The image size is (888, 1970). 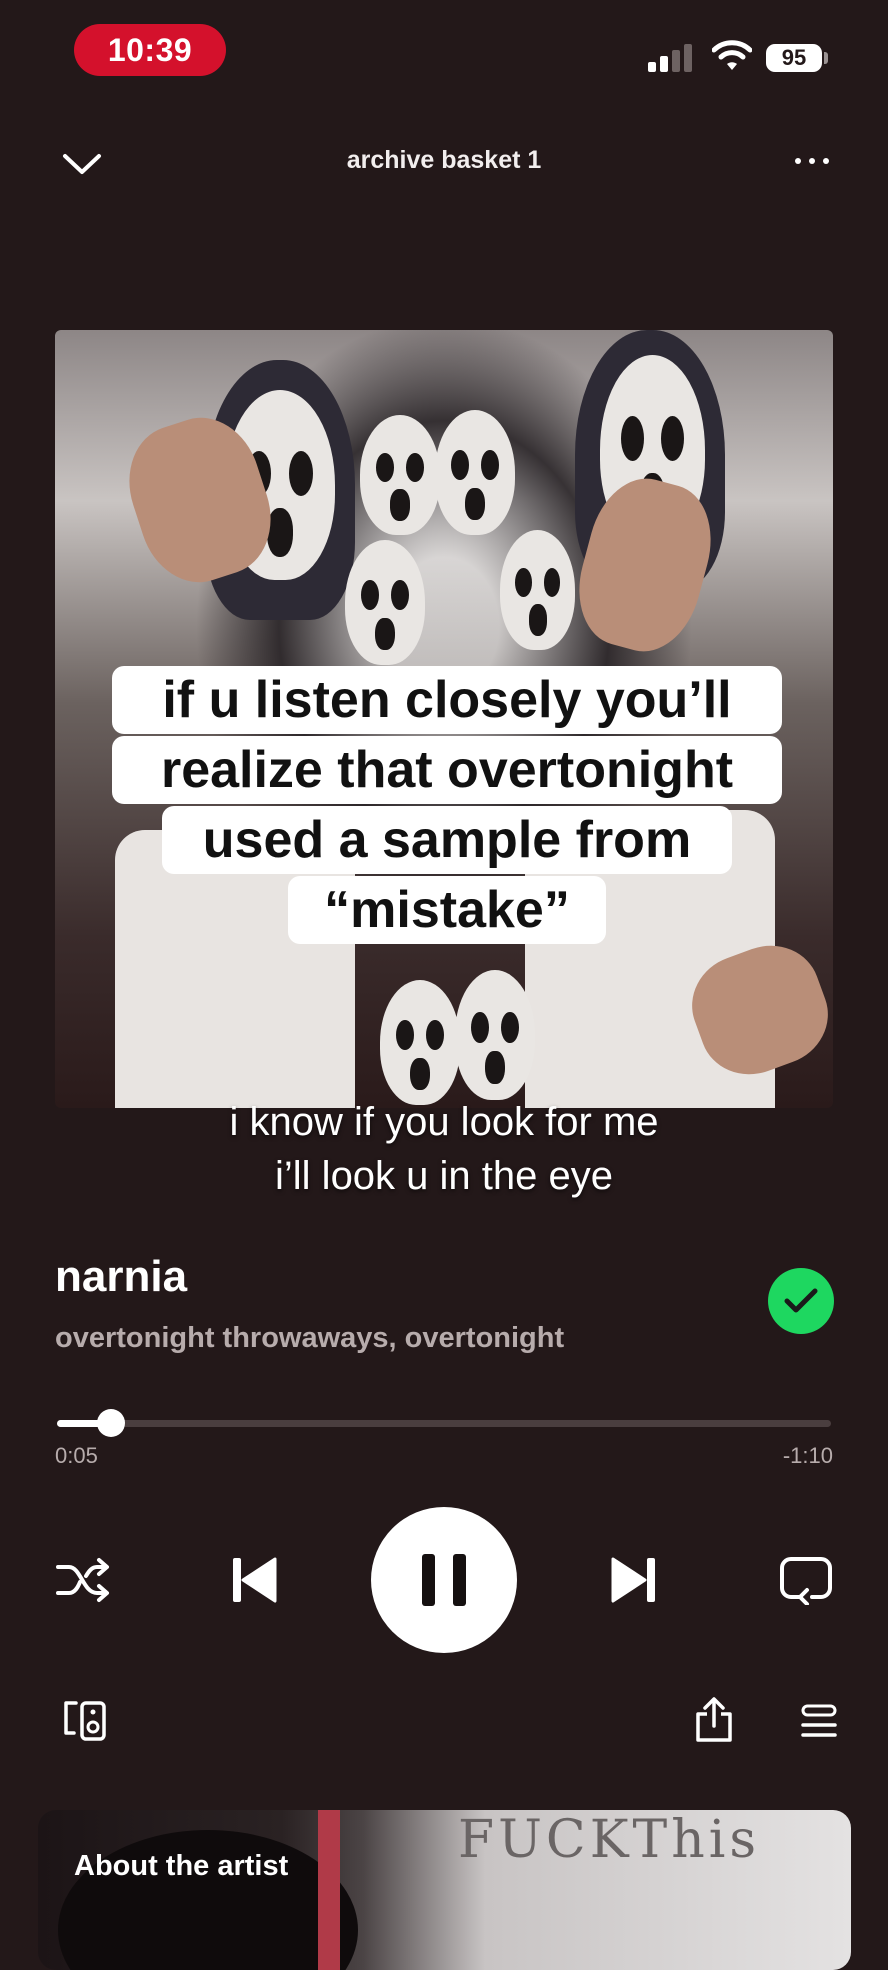 I want to click on cellular-signal-icon, so click(x=671, y=57).